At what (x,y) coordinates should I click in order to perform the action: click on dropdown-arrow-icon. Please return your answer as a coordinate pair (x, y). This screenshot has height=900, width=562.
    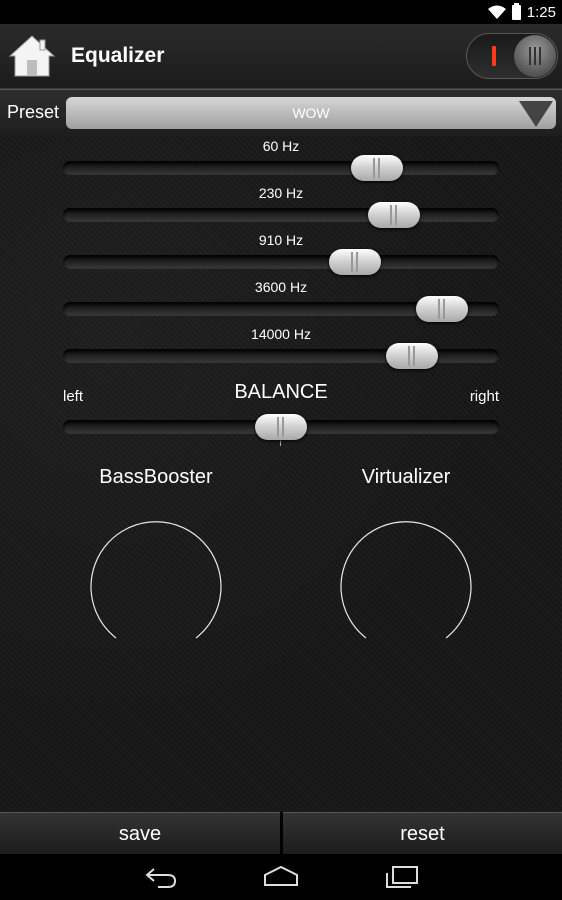
    Looking at the image, I should click on (536, 114).